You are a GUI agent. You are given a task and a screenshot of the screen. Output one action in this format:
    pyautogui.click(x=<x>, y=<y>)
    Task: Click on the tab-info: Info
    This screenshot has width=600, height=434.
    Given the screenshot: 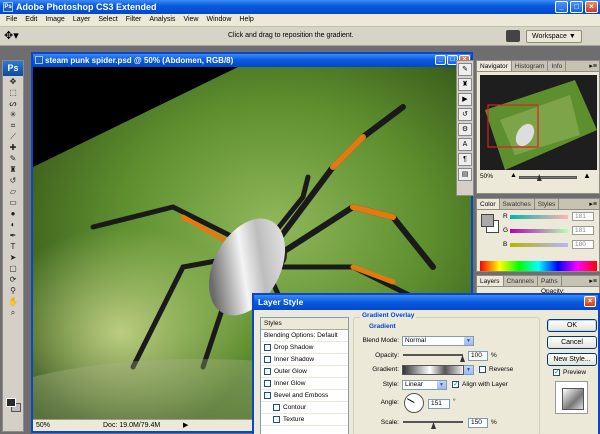 What is the action you would take?
    pyautogui.click(x=557, y=66)
    